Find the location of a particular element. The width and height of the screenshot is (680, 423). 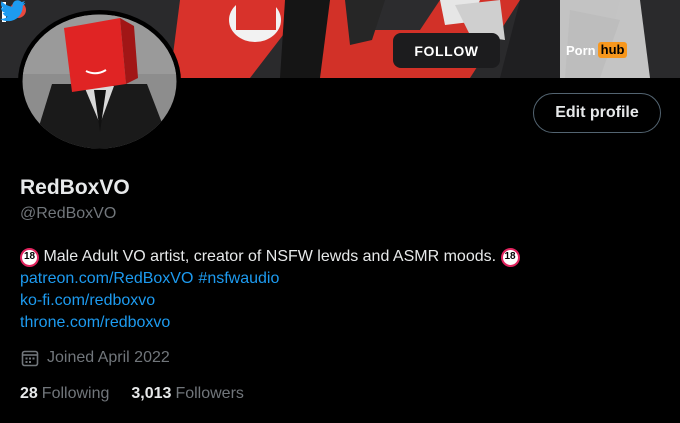

patreon-link: patreon.com/RedBoxVO is located at coordinates (106, 279).